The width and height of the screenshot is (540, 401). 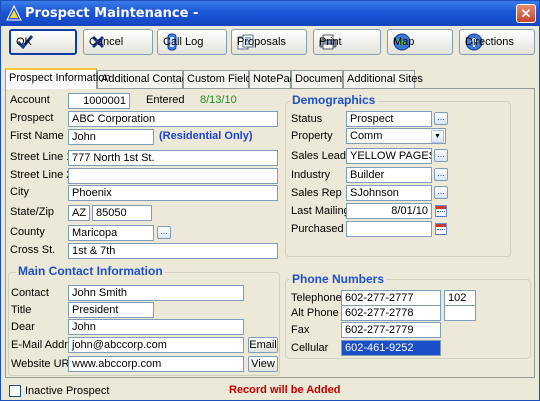 What do you see at coordinates (173, 193) in the screenshot?
I see `city-field: Phoenix` at bounding box center [173, 193].